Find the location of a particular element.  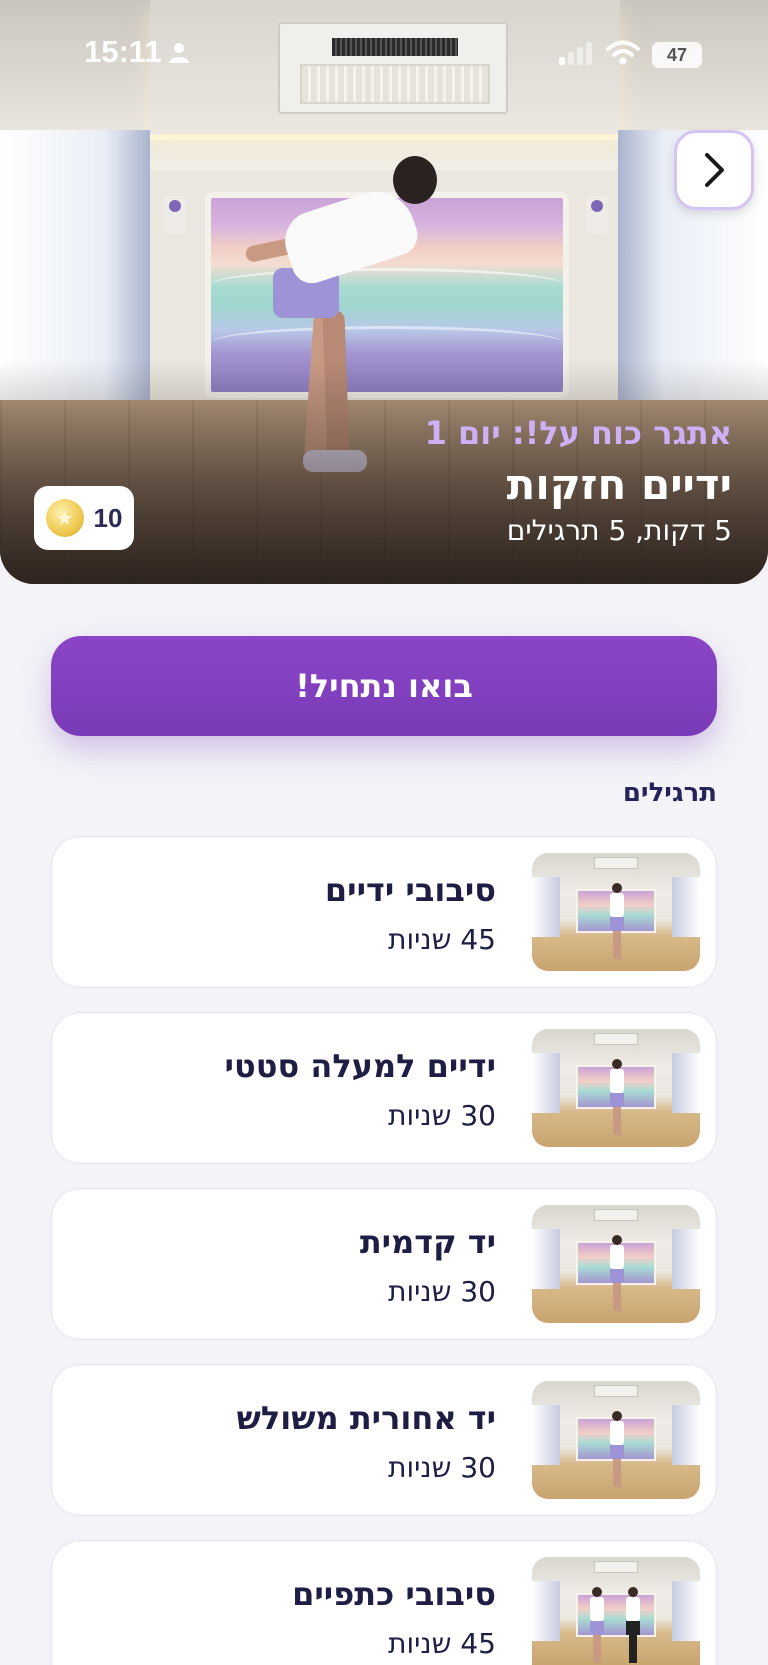

exercise-name: ידיים למעלה סטטי is located at coordinates (360, 1066).